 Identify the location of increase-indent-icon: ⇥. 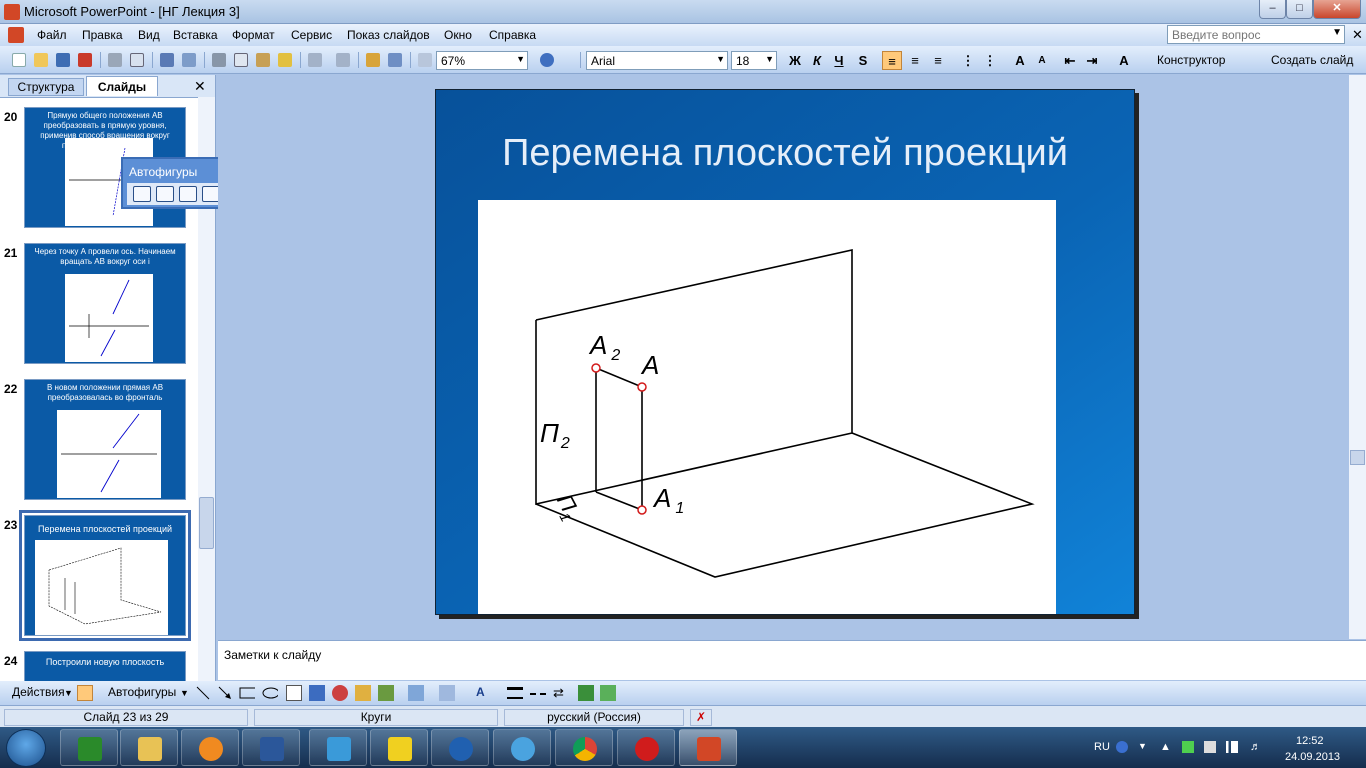
(1092, 60).